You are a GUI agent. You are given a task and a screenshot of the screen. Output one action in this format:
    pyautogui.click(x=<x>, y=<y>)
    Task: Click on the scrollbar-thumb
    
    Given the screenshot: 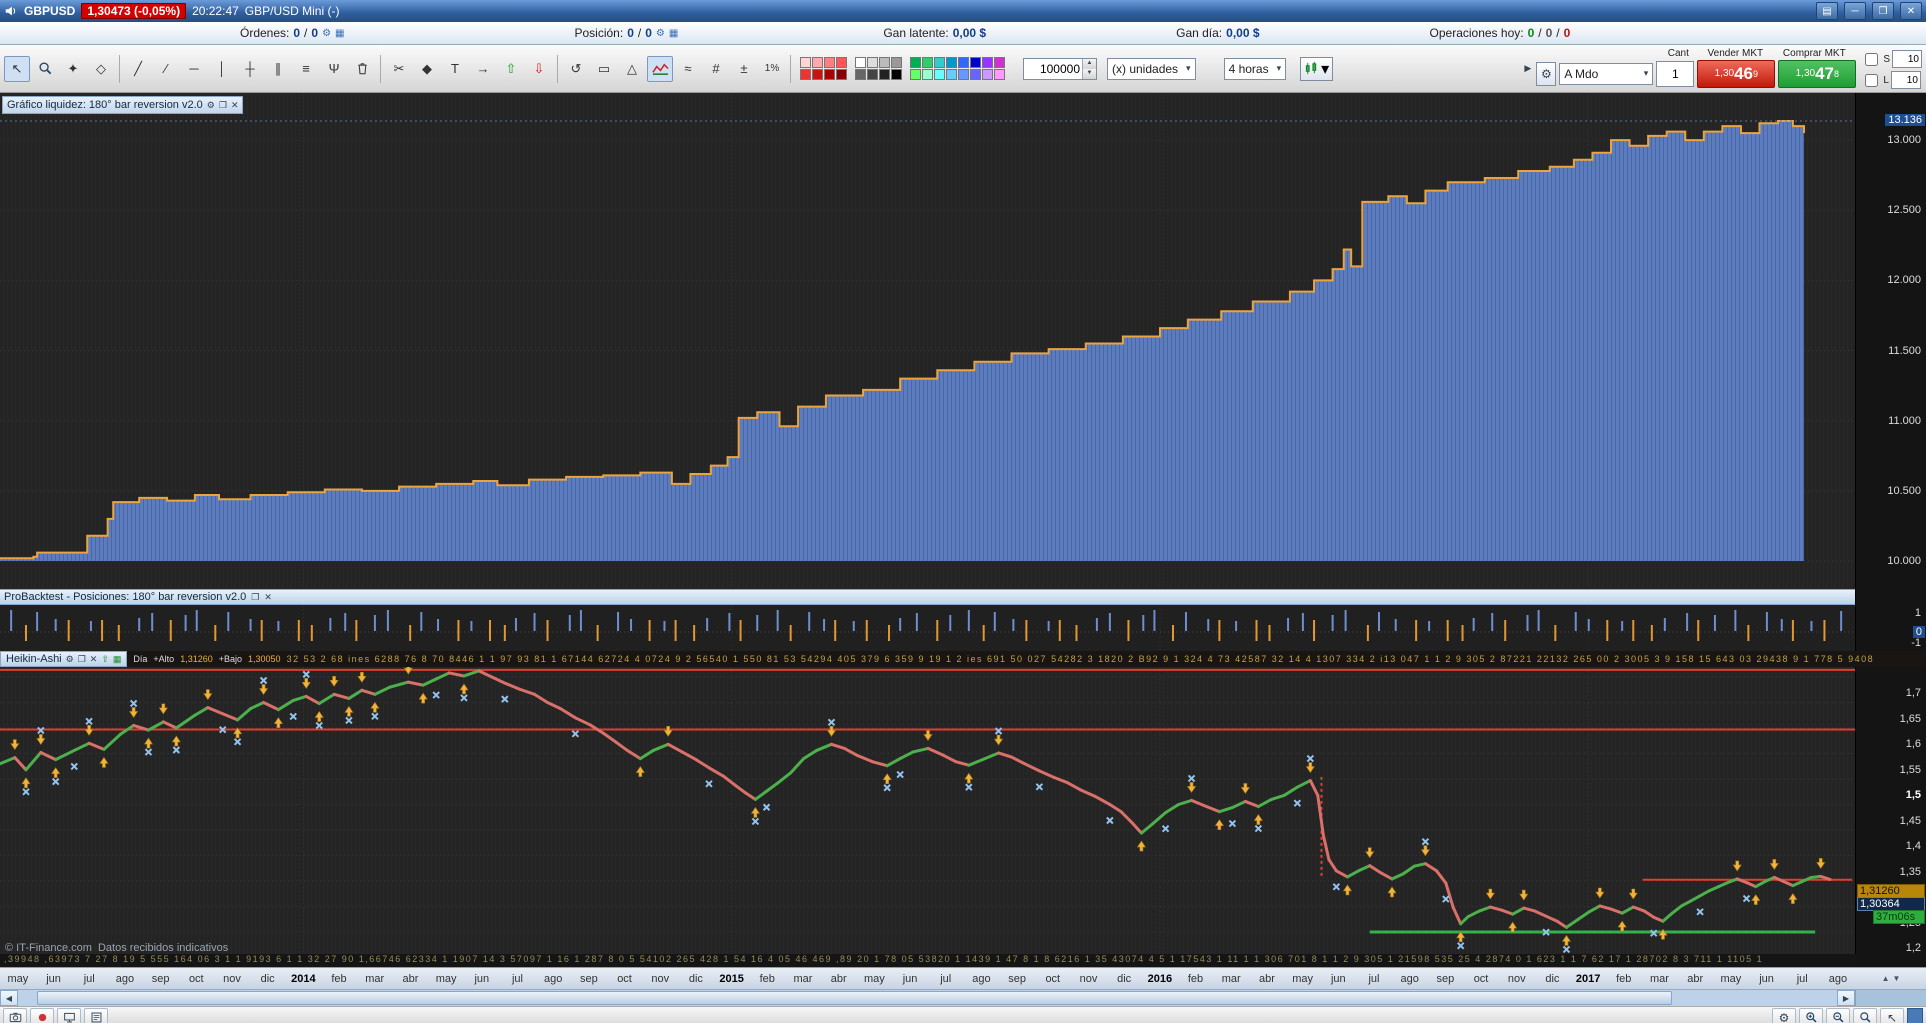 What is the action you would take?
    pyautogui.click(x=855, y=998)
    